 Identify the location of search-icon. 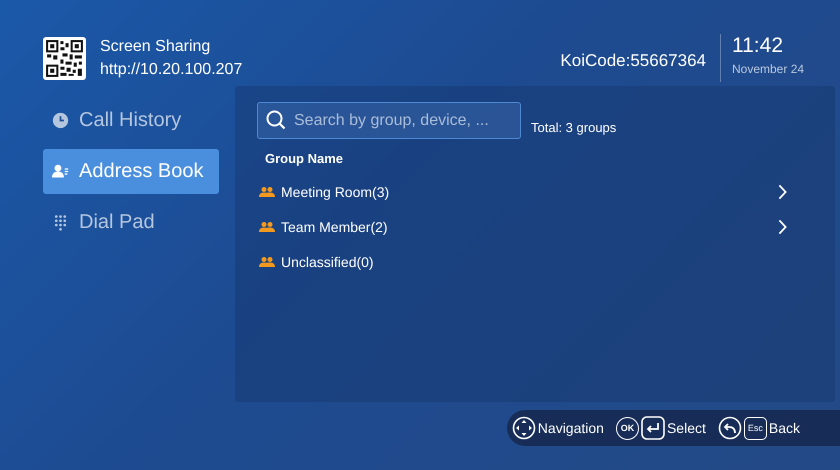
(276, 120).